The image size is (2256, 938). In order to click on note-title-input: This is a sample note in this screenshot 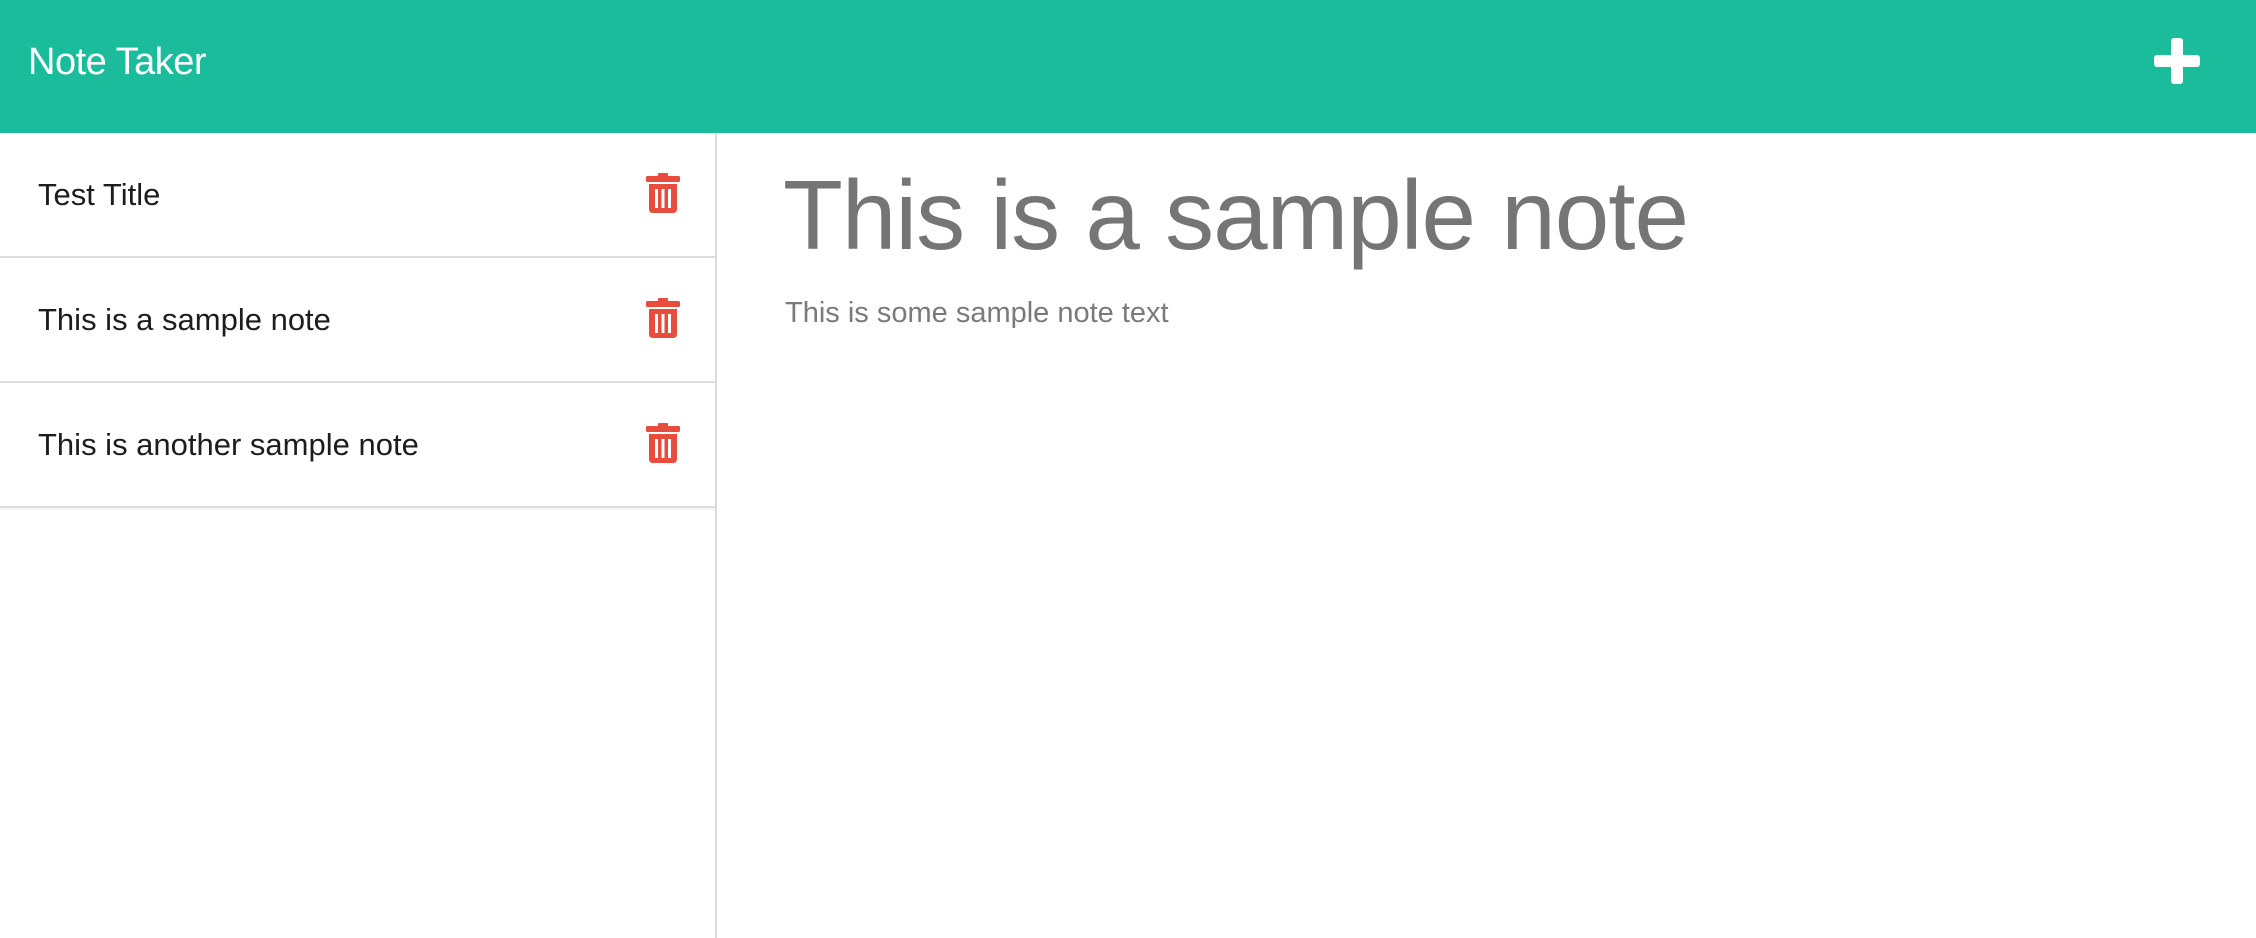, I will do `click(1483, 215)`.